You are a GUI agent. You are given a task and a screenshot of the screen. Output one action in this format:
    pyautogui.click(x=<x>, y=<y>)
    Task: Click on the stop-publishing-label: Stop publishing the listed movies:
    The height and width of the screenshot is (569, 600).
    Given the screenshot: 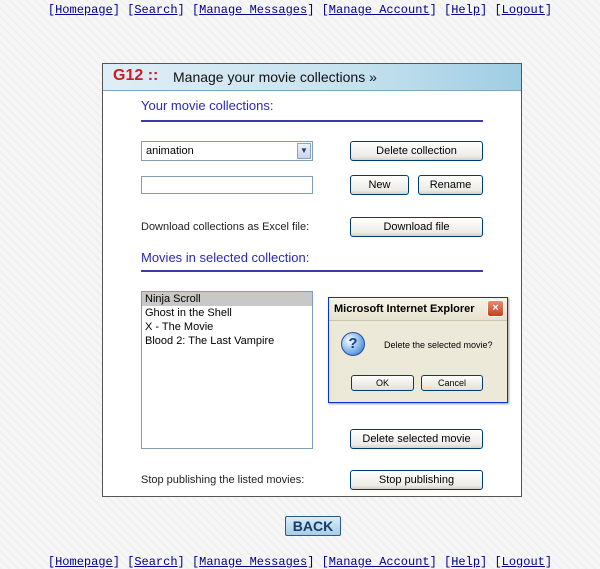 What is the action you would take?
    pyautogui.click(x=223, y=480)
    